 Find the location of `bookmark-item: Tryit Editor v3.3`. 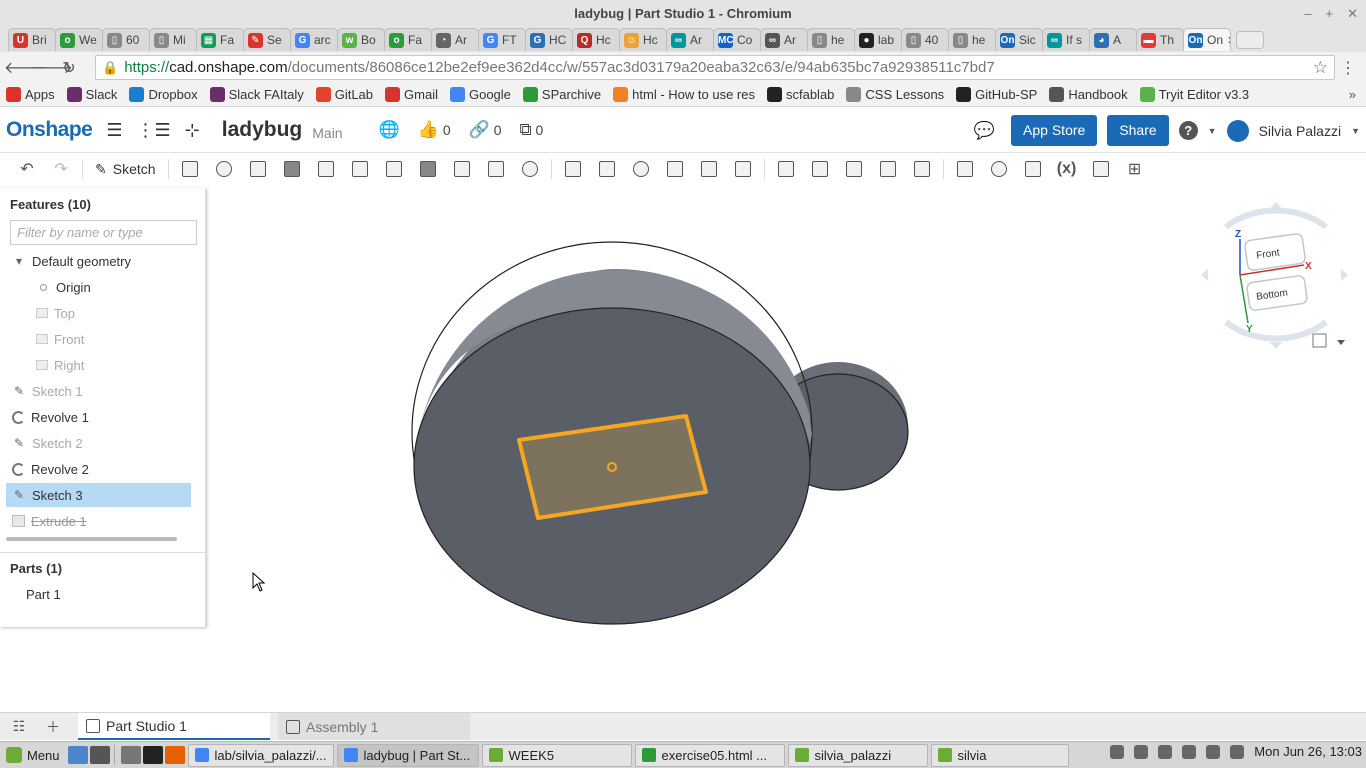

bookmark-item: Tryit Editor v3.3 is located at coordinates (1194, 94).